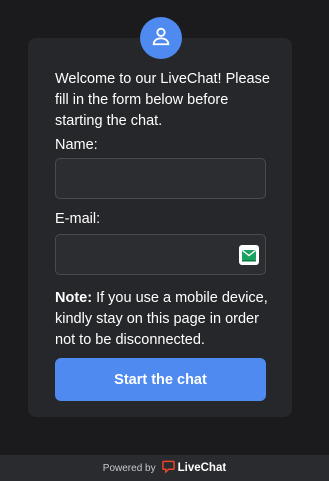 The width and height of the screenshot is (329, 481). I want to click on avatar, so click(161, 38).